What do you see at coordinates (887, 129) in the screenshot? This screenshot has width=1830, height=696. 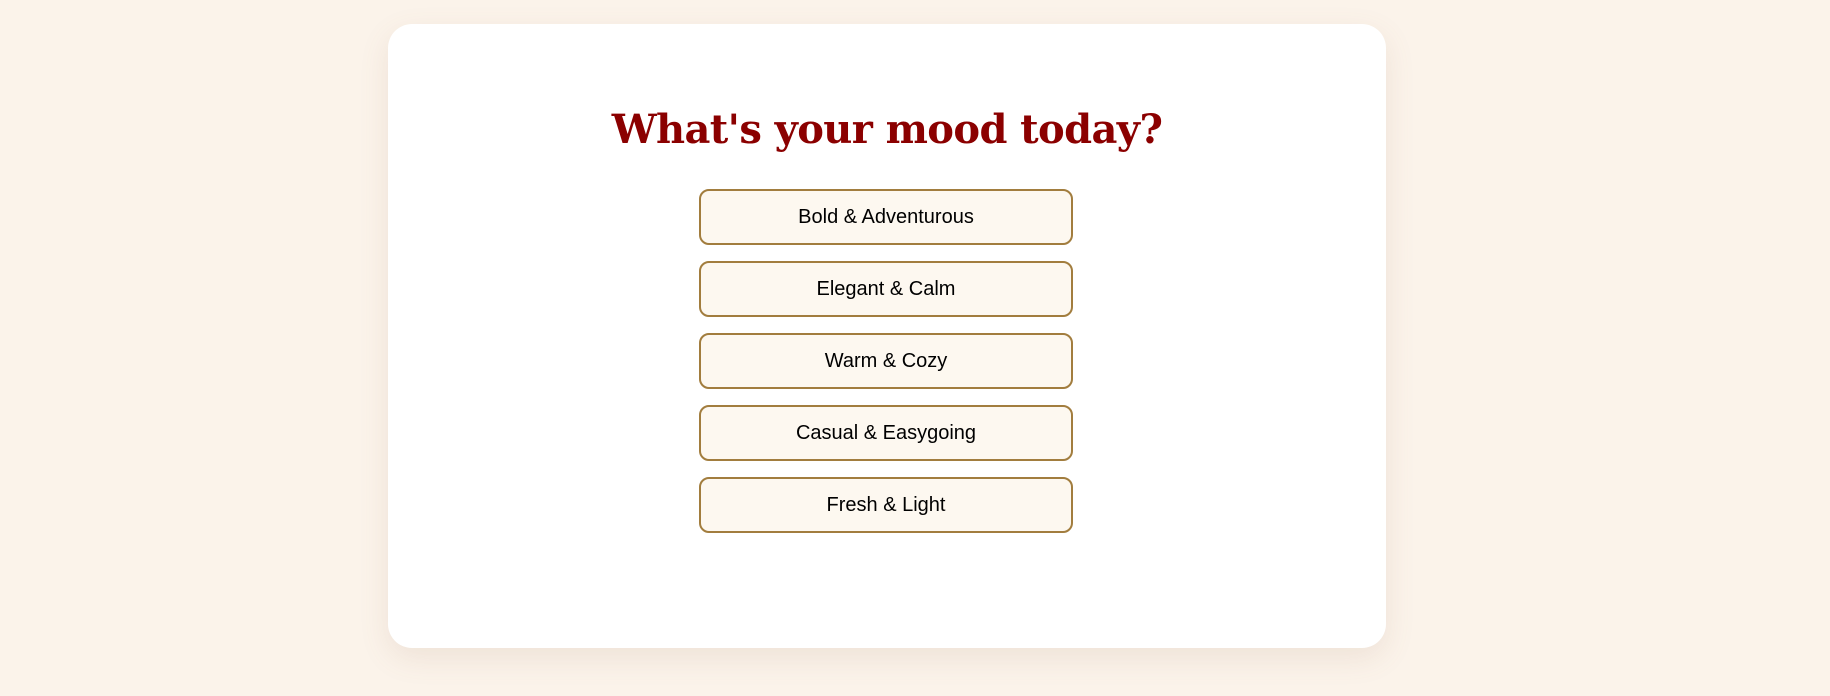 I see `question-title: What's your mood today?` at bounding box center [887, 129].